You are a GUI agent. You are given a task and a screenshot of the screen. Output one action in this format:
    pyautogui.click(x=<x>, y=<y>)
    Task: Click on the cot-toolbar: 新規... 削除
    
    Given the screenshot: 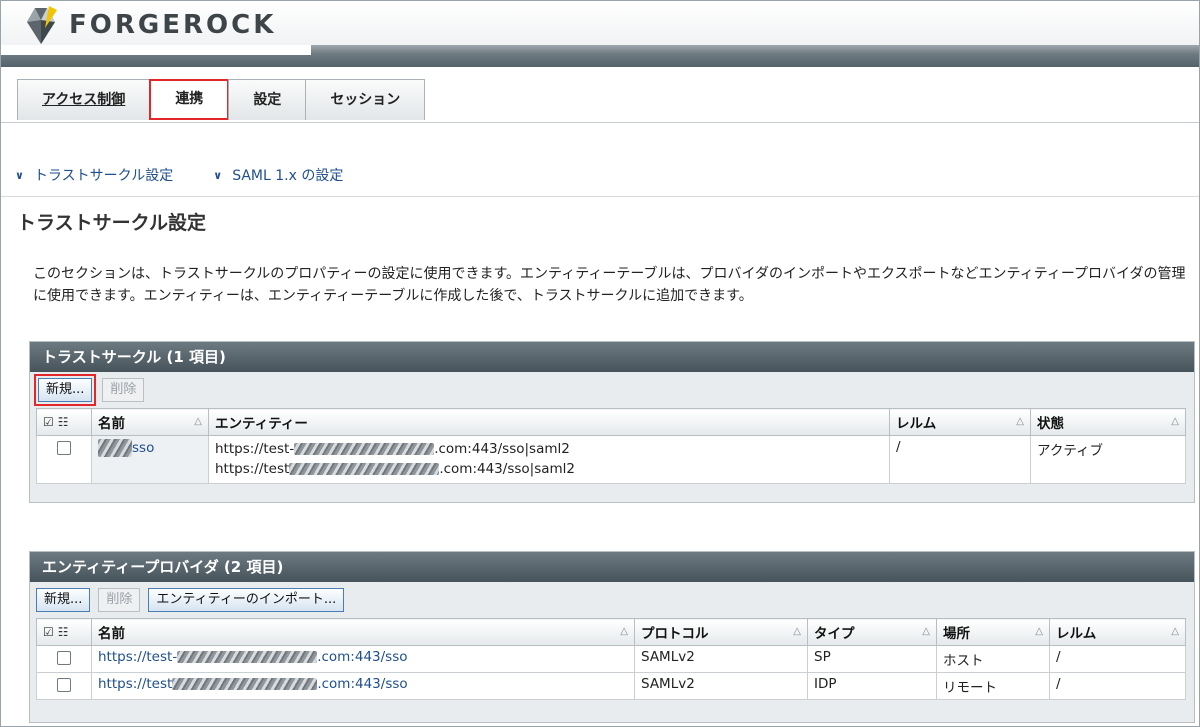 What is the action you would take?
    pyautogui.click(x=612, y=390)
    